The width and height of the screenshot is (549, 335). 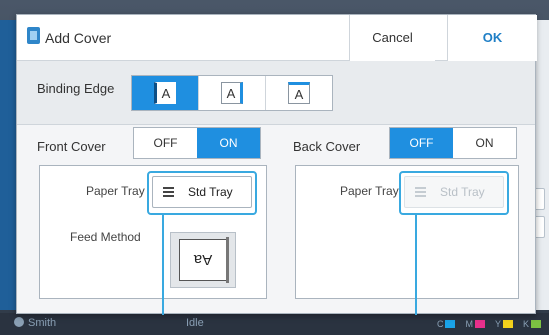 What do you see at coordinates (274, 324) in the screenshot?
I see `status-bar: Smith Idle C M Y K` at bounding box center [274, 324].